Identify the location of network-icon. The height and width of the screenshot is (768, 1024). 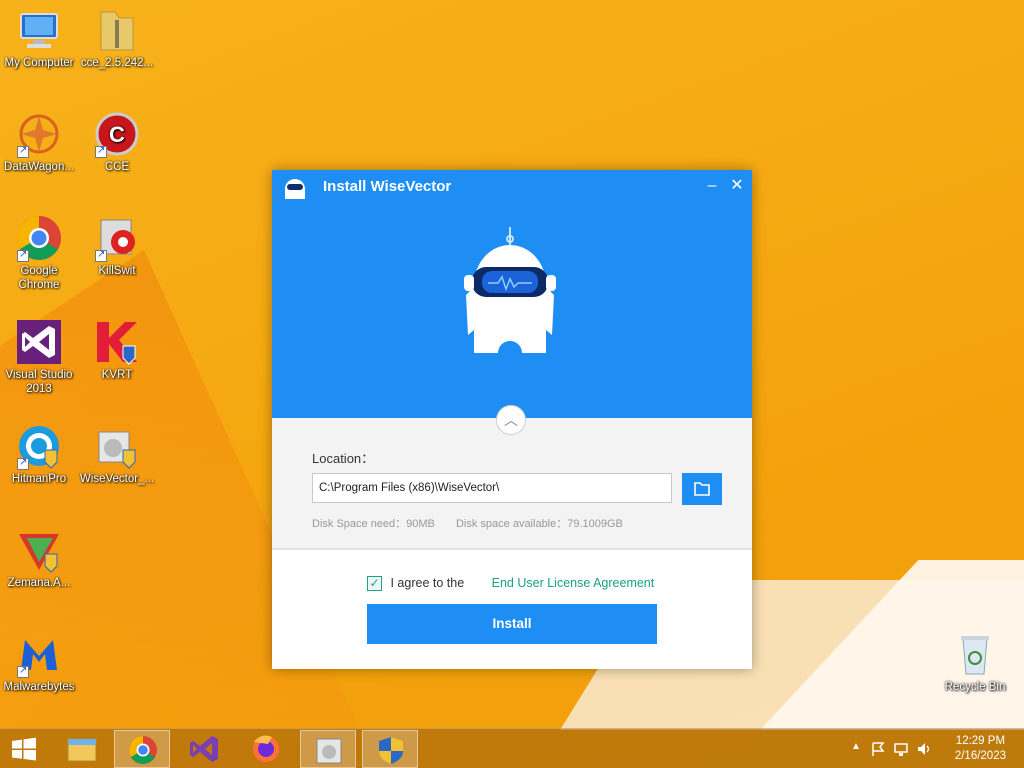
(901, 749).